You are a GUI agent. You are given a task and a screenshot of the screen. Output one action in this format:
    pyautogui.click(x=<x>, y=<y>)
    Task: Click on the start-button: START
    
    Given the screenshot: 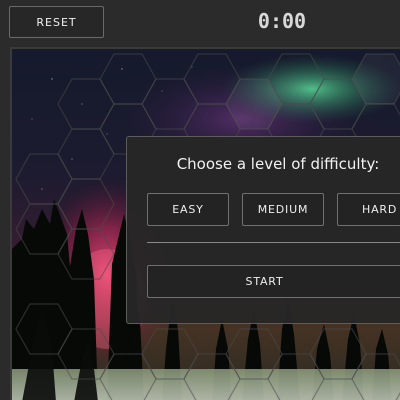 What is the action you would take?
    pyautogui.click(x=273, y=281)
    